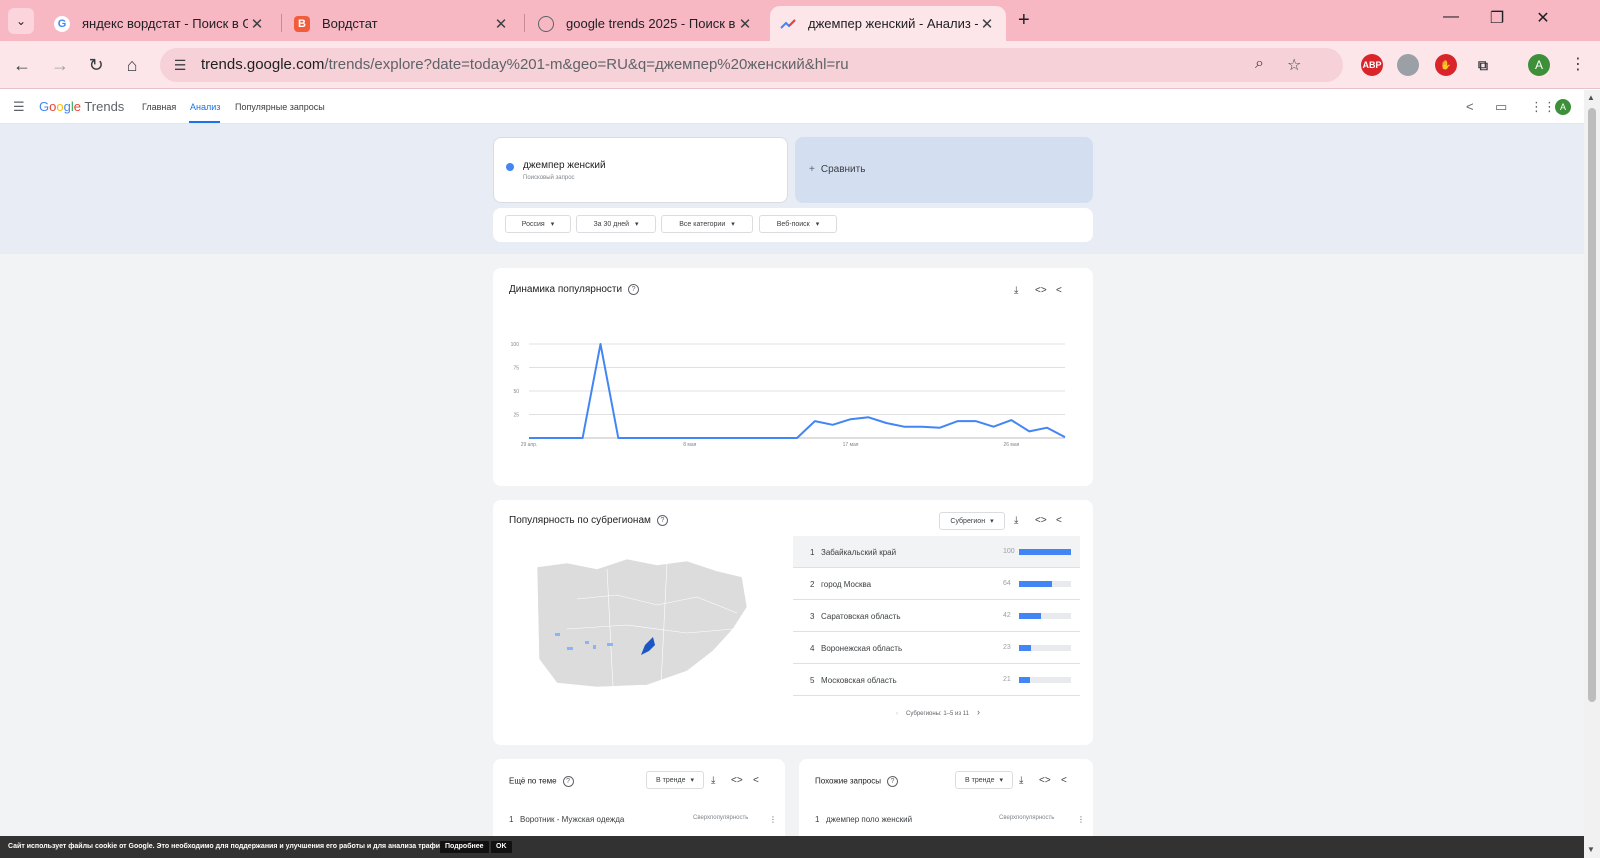 This screenshot has height=858, width=1600. What do you see at coordinates (978, 712) in the screenshot?
I see `next-page-icon: ›` at bounding box center [978, 712].